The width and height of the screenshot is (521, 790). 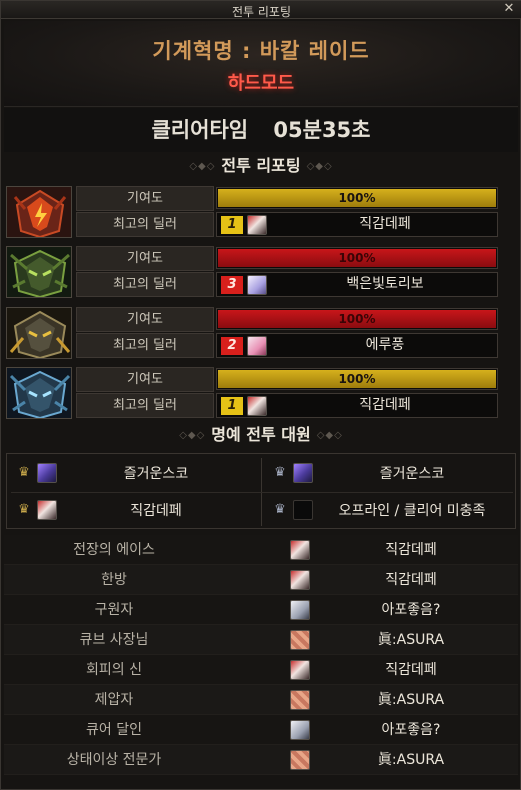 I want to click on honor-member: ♛ 직감데페, so click(x=132, y=511).